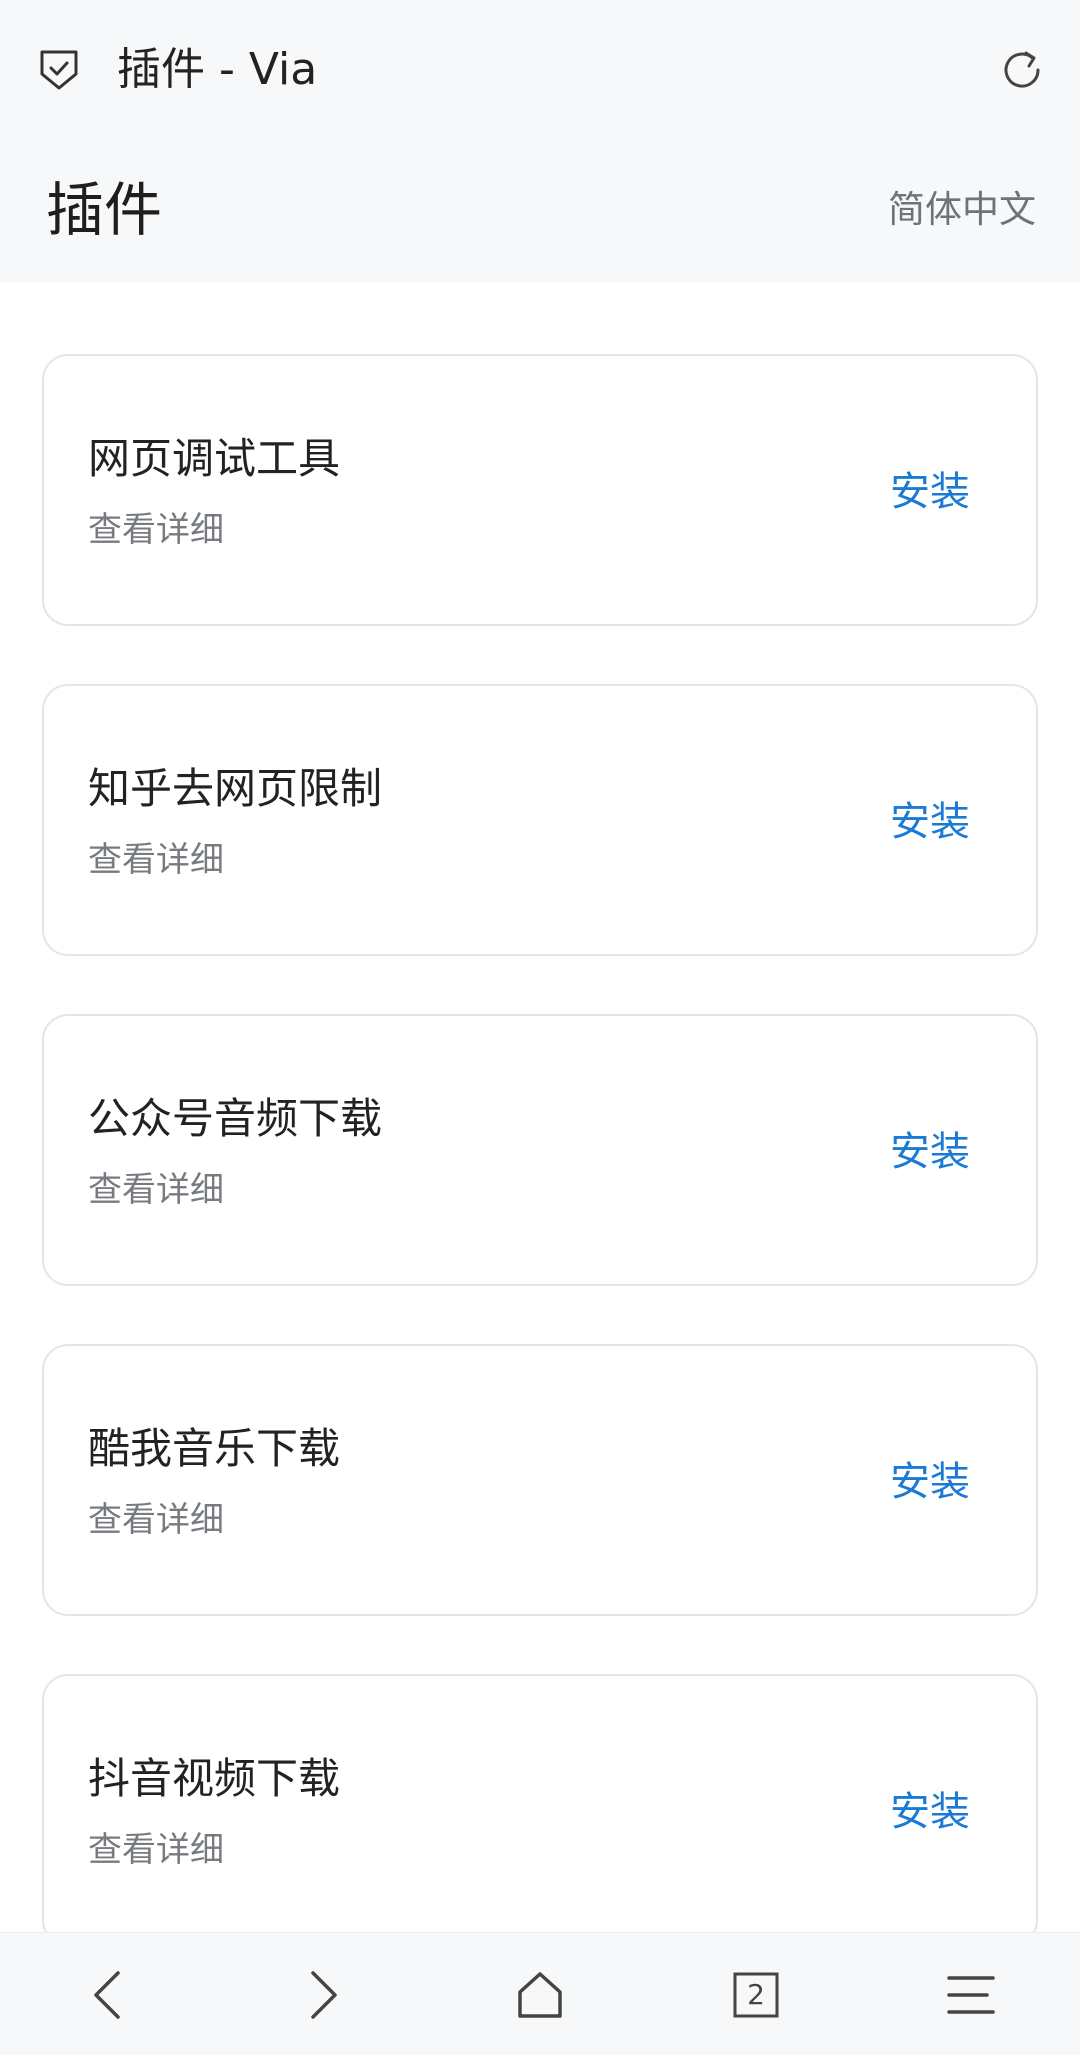  What do you see at coordinates (540, 820) in the screenshot?
I see `plugin-card: 知乎去网页限制 查看详细 安装` at bounding box center [540, 820].